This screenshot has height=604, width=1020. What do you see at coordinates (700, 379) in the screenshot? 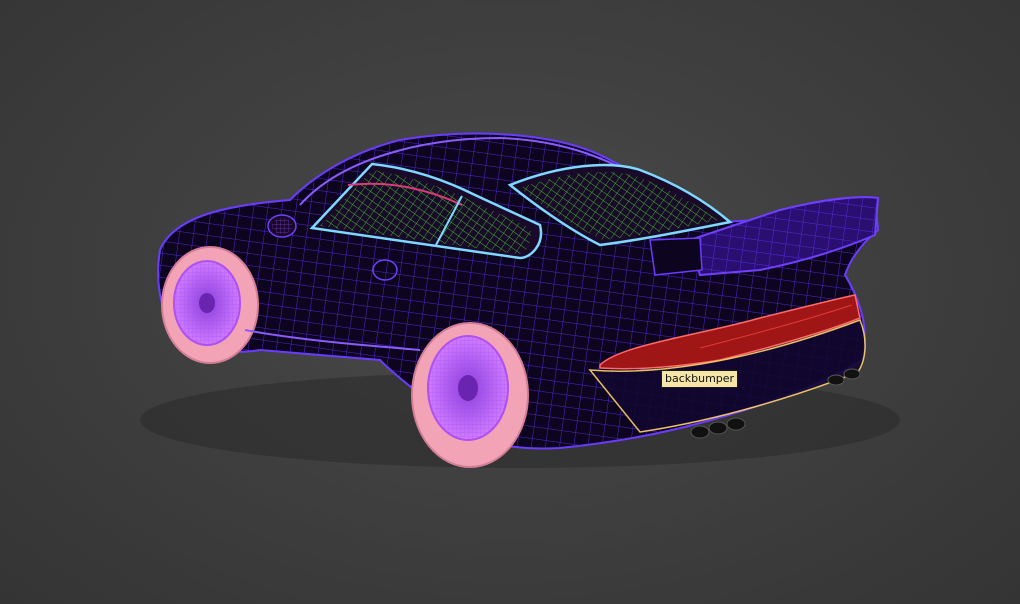
I see `object-name-tooltip: backbumper` at bounding box center [700, 379].